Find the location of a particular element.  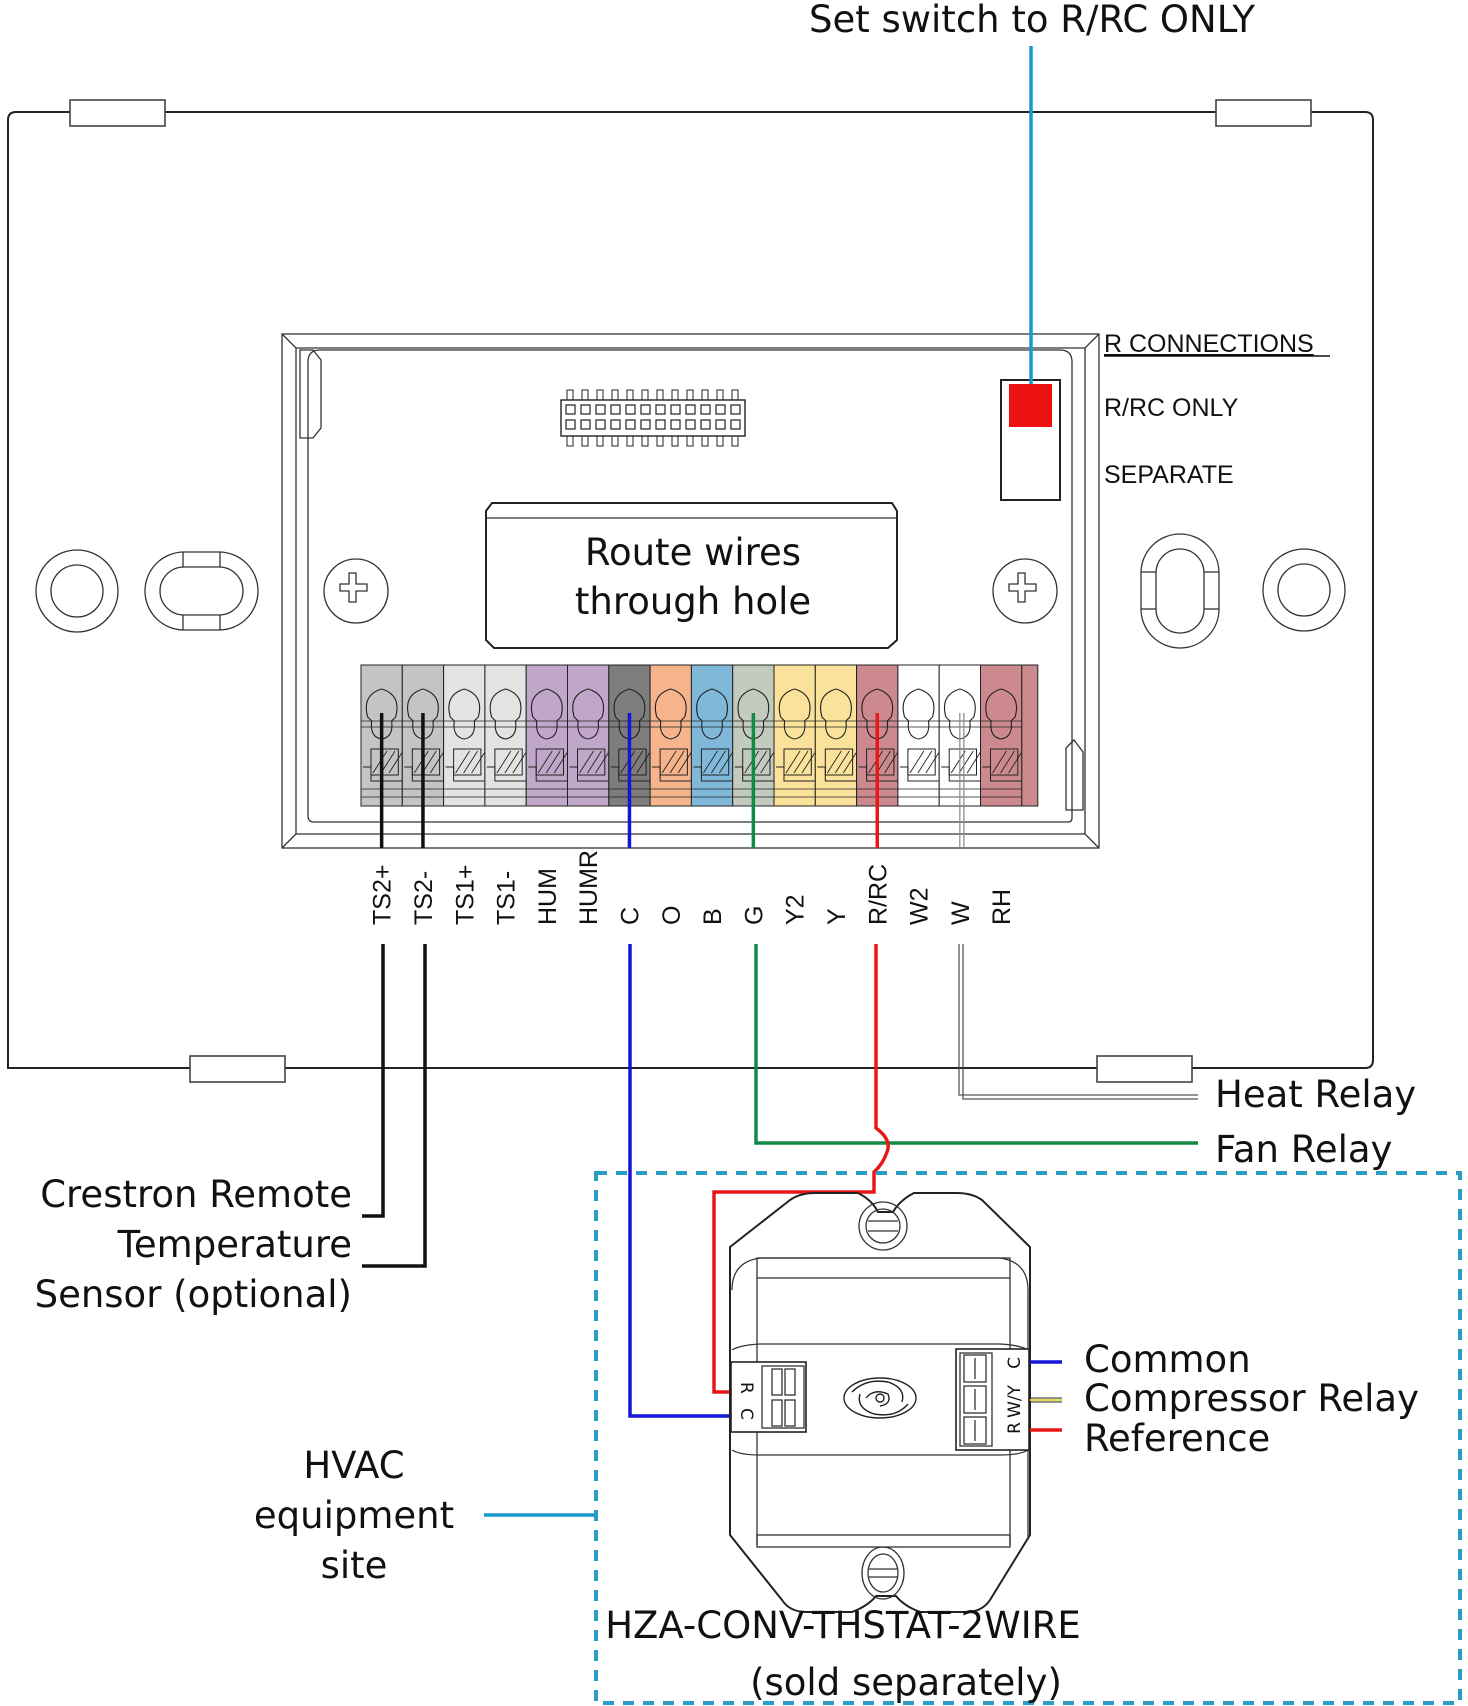

hole-label-line-2: through hole is located at coordinates (693, 601).